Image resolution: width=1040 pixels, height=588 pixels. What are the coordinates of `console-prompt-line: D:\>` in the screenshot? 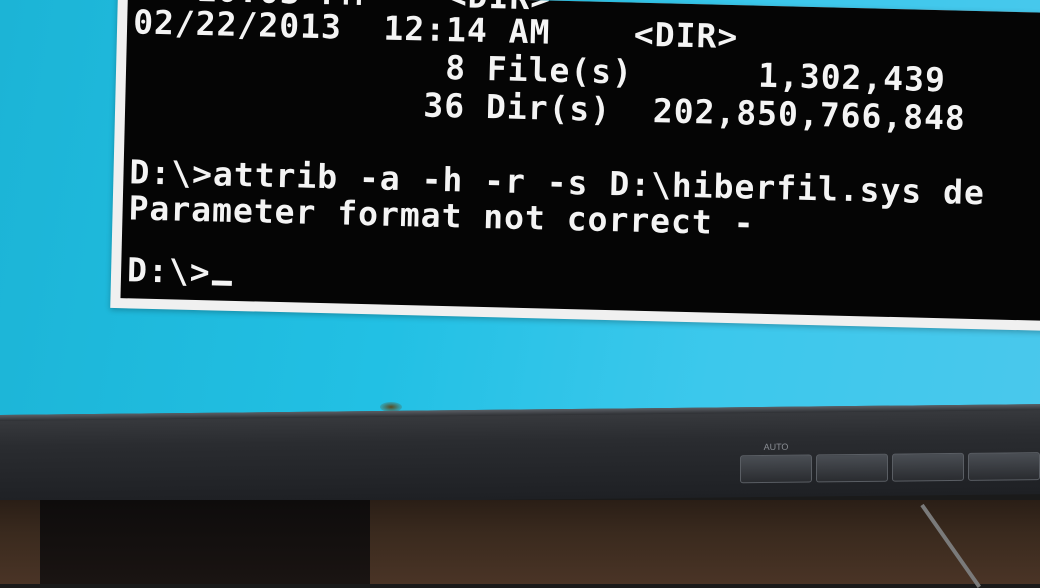 It's located at (179, 271).